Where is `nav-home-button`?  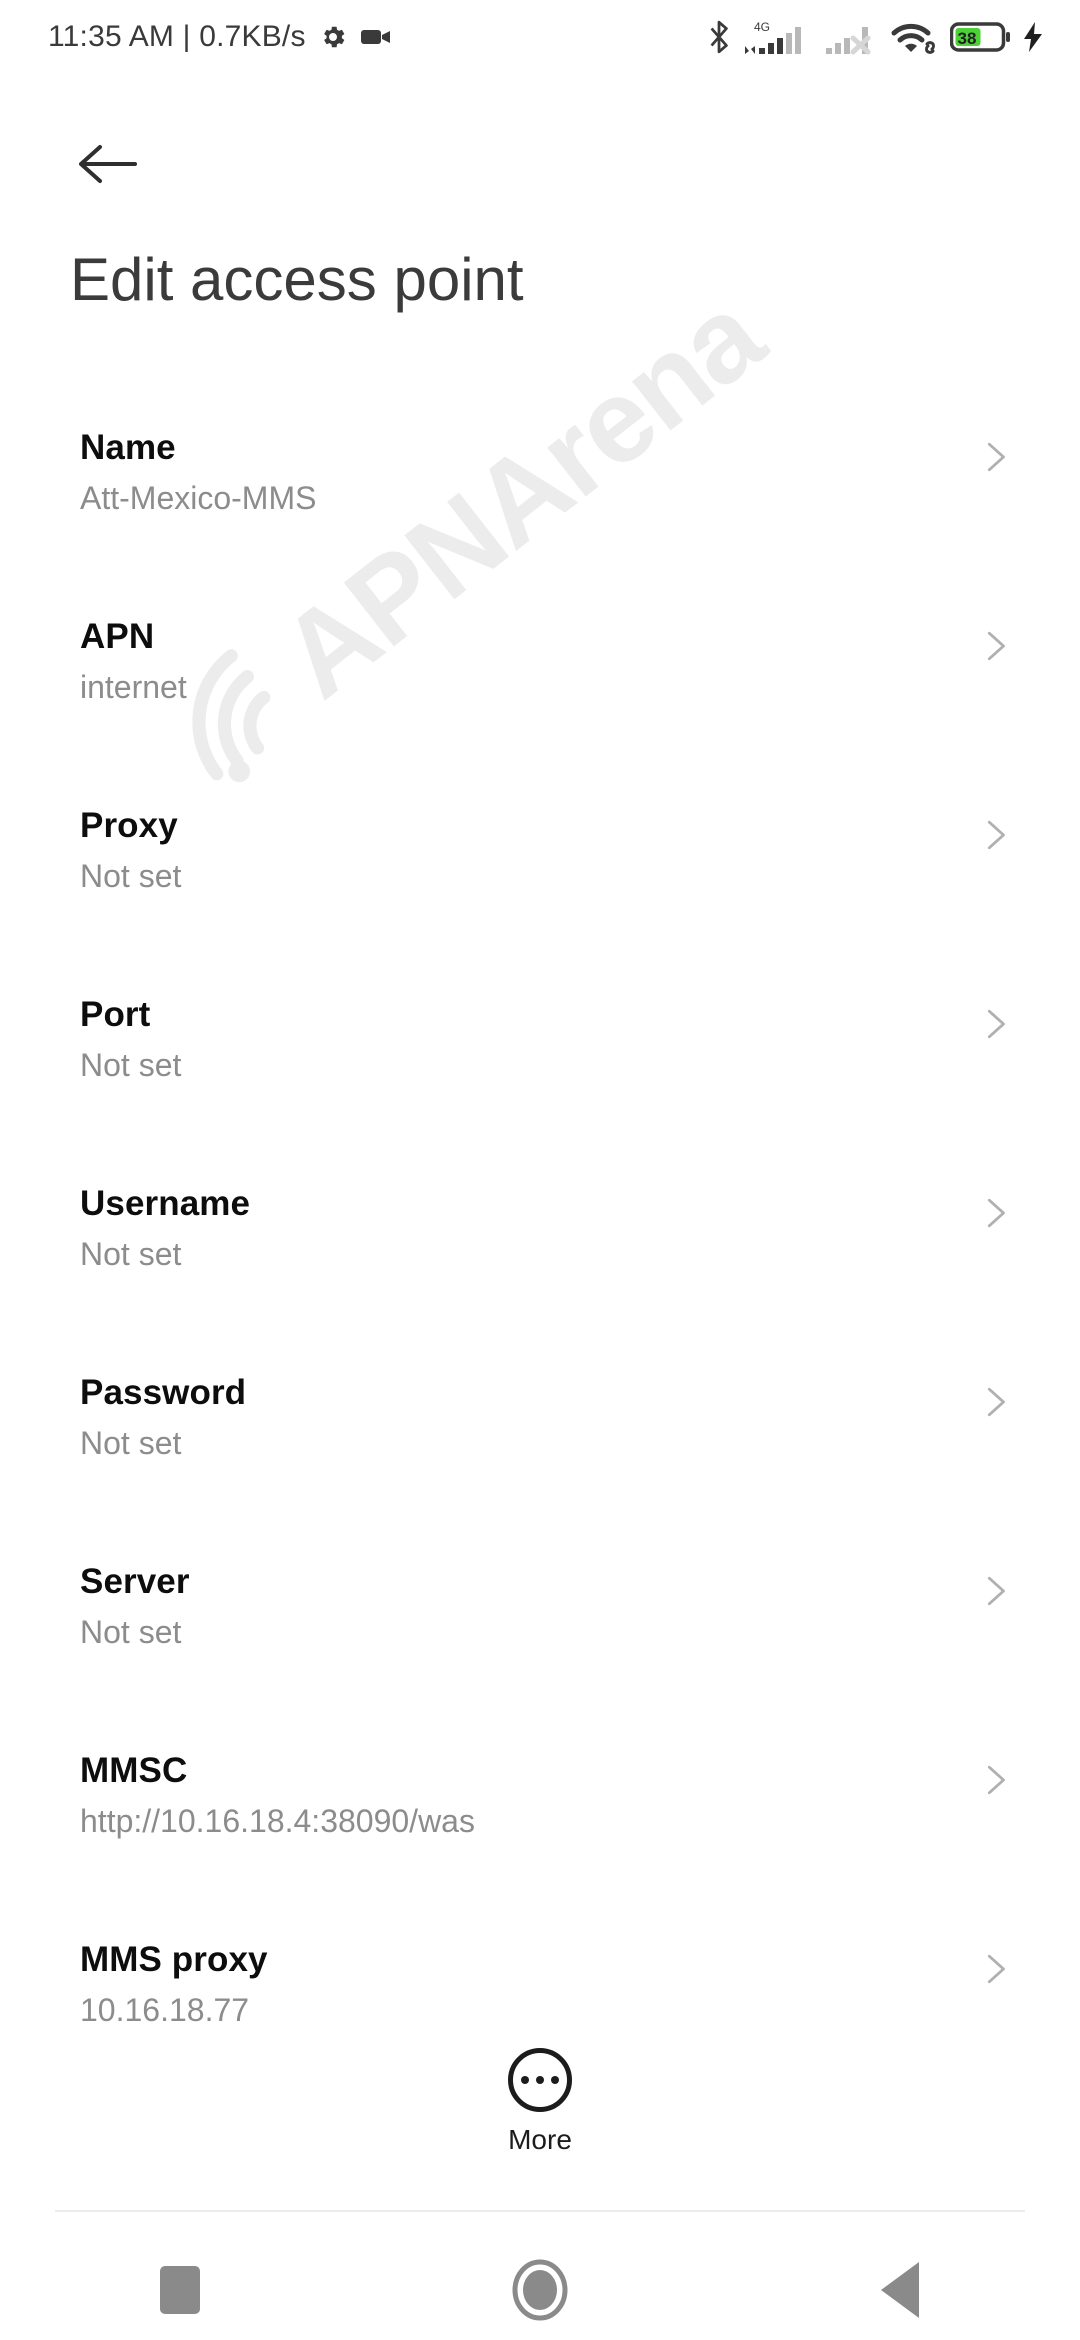
nav-home-button is located at coordinates (540, 2290).